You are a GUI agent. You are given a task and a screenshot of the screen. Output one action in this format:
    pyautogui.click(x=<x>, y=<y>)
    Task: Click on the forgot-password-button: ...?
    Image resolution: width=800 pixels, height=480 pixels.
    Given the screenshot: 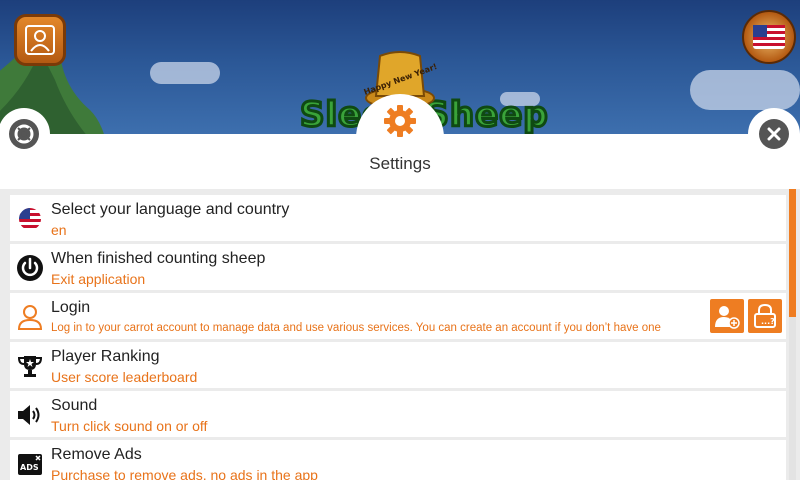 What is the action you would take?
    pyautogui.click(x=765, y=316)
    